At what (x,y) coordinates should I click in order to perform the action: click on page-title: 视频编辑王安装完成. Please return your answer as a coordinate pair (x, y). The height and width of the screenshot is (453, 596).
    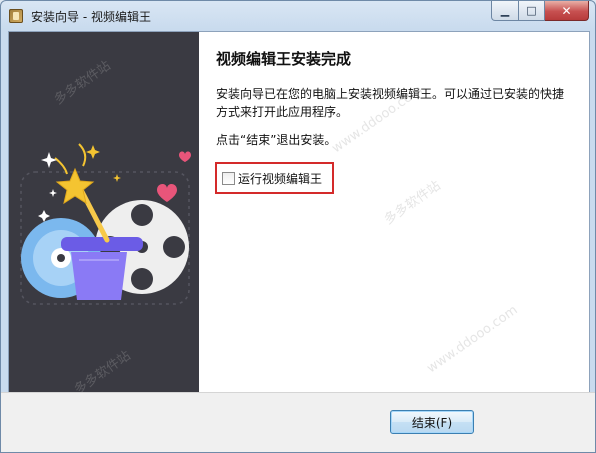
    Looking at the image, I should click on (284, 59).